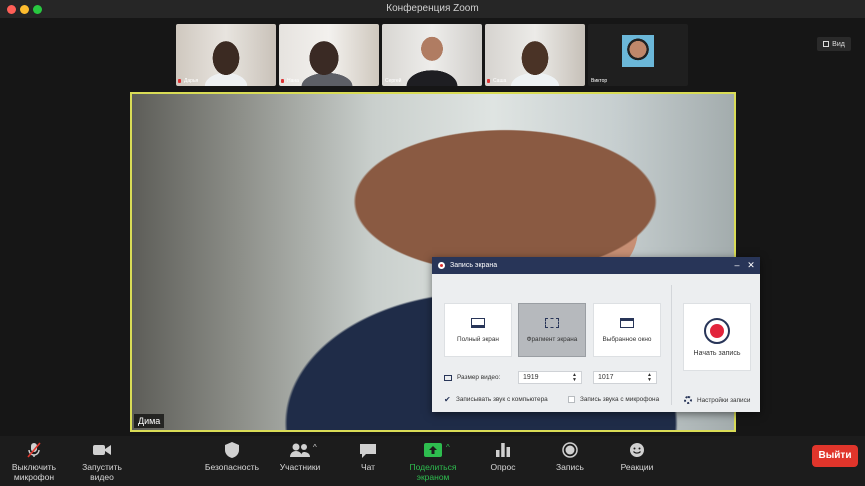  I want to click on mic-audio-checkbox: Запись звука с микрофона, so click(613, 399).